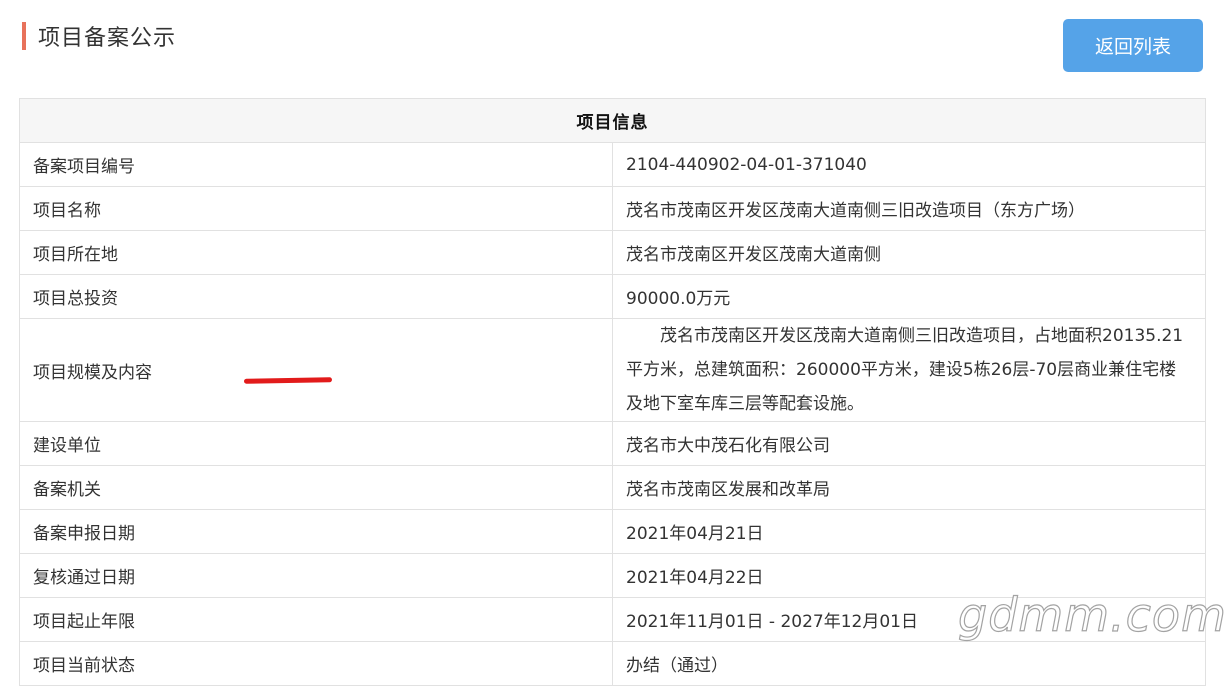 The image size is (1232, 686). Describe the element at coordinates (316, 663) in the screenshot. I see `row-label: 项目当前状态` at that location.